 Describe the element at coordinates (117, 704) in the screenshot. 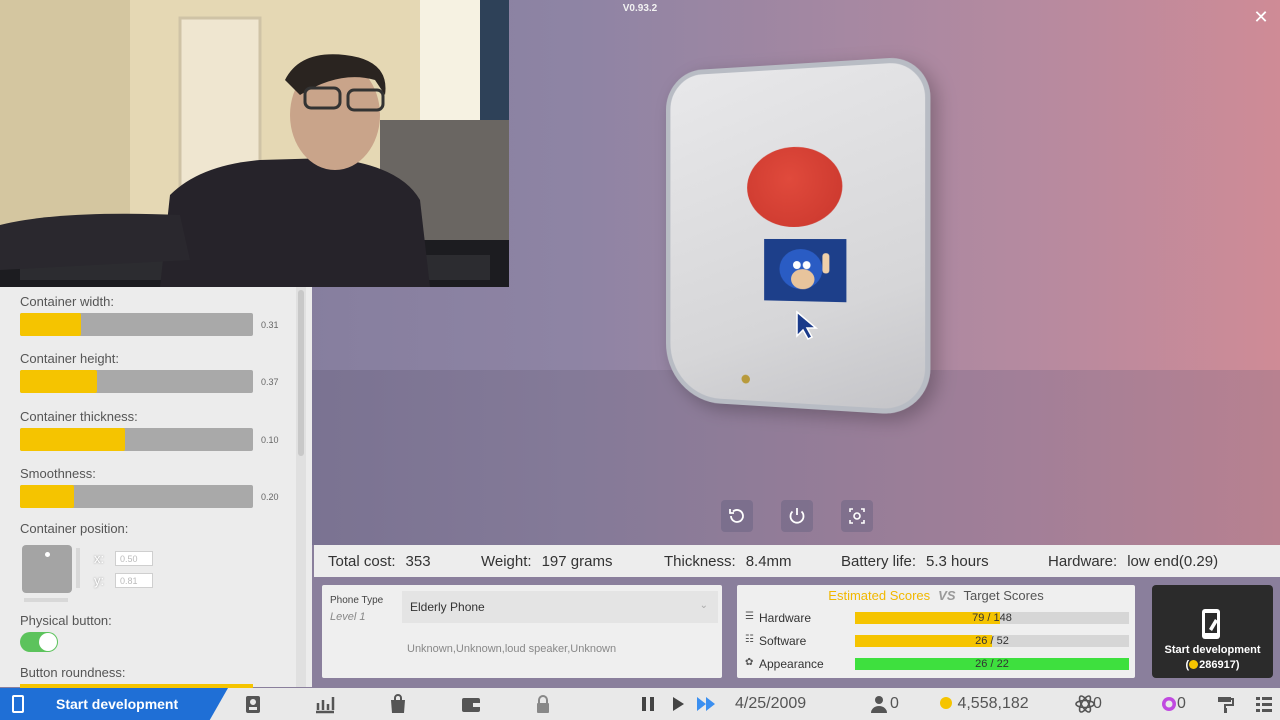

I see `taskbar-start-label: Start development` at that location.